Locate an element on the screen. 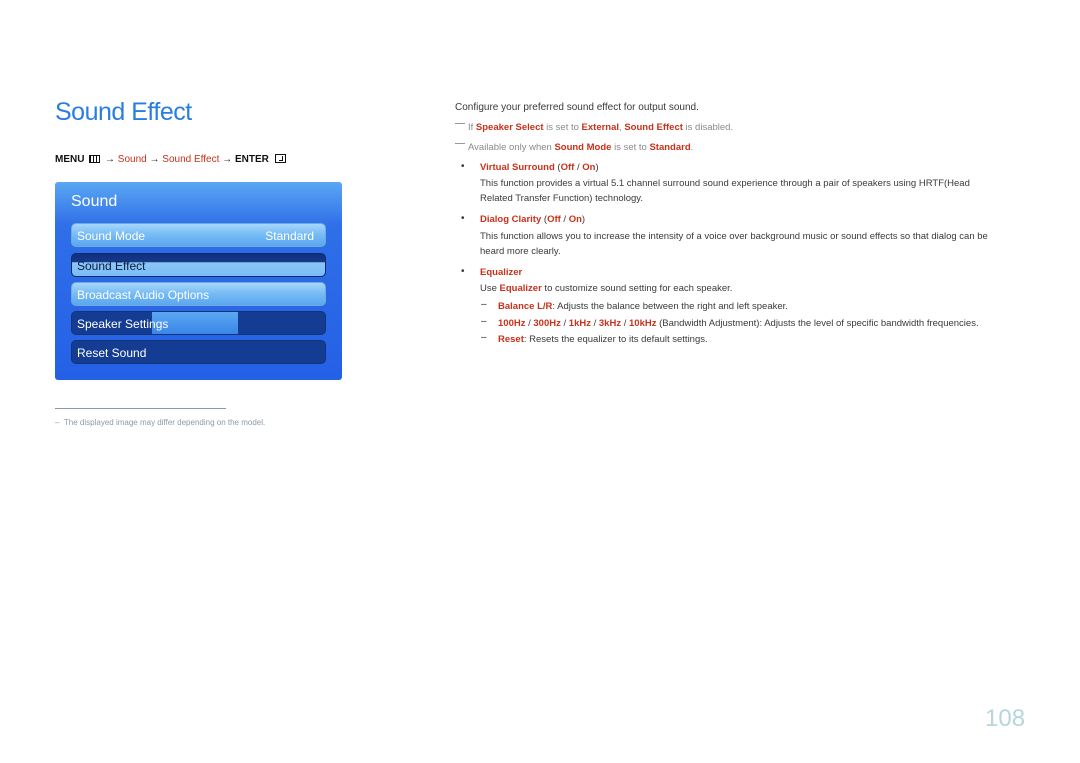  enter-return-icon is located at coordinates (280, 158).